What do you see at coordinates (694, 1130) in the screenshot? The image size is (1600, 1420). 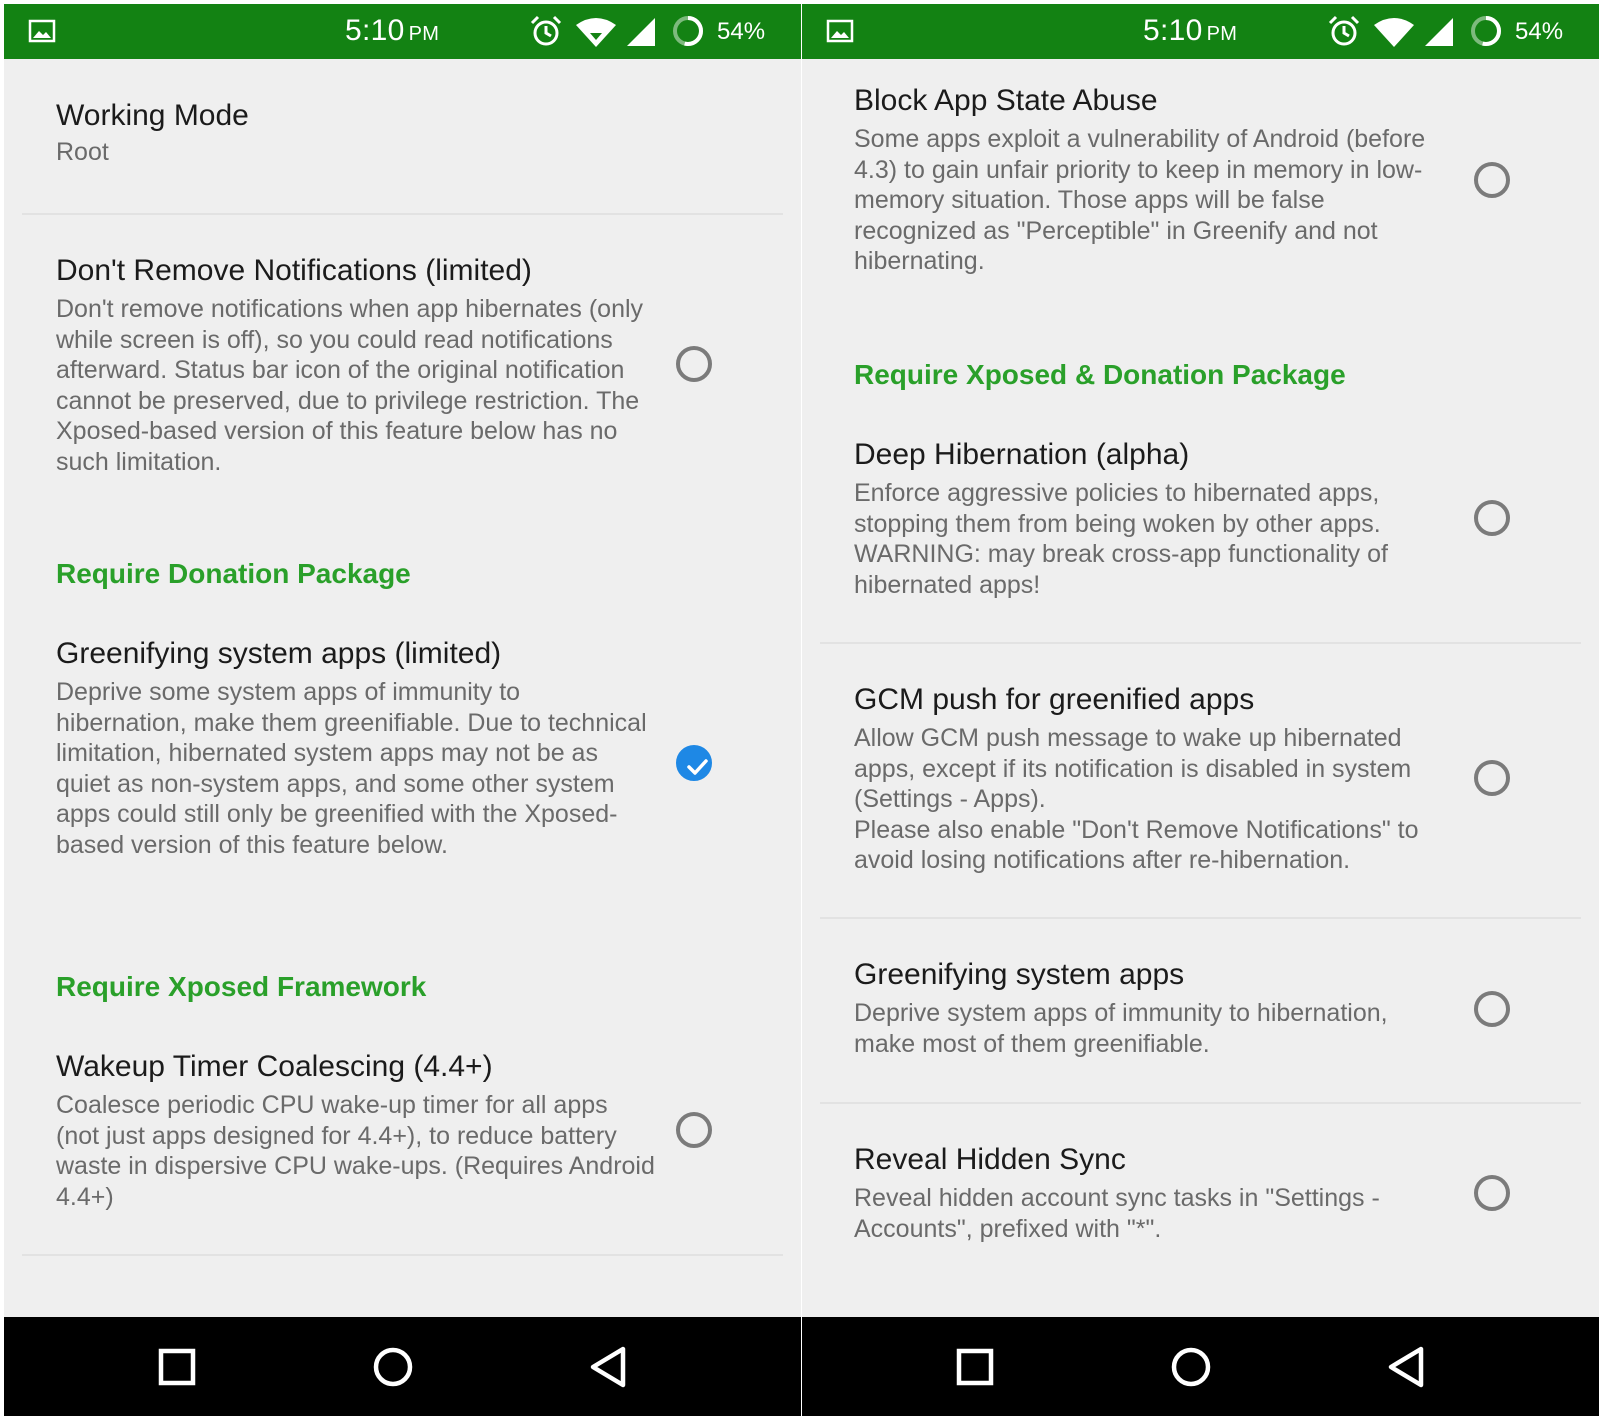 I see `wakeup-timer-toggle` at bounding box center [694, 1130].